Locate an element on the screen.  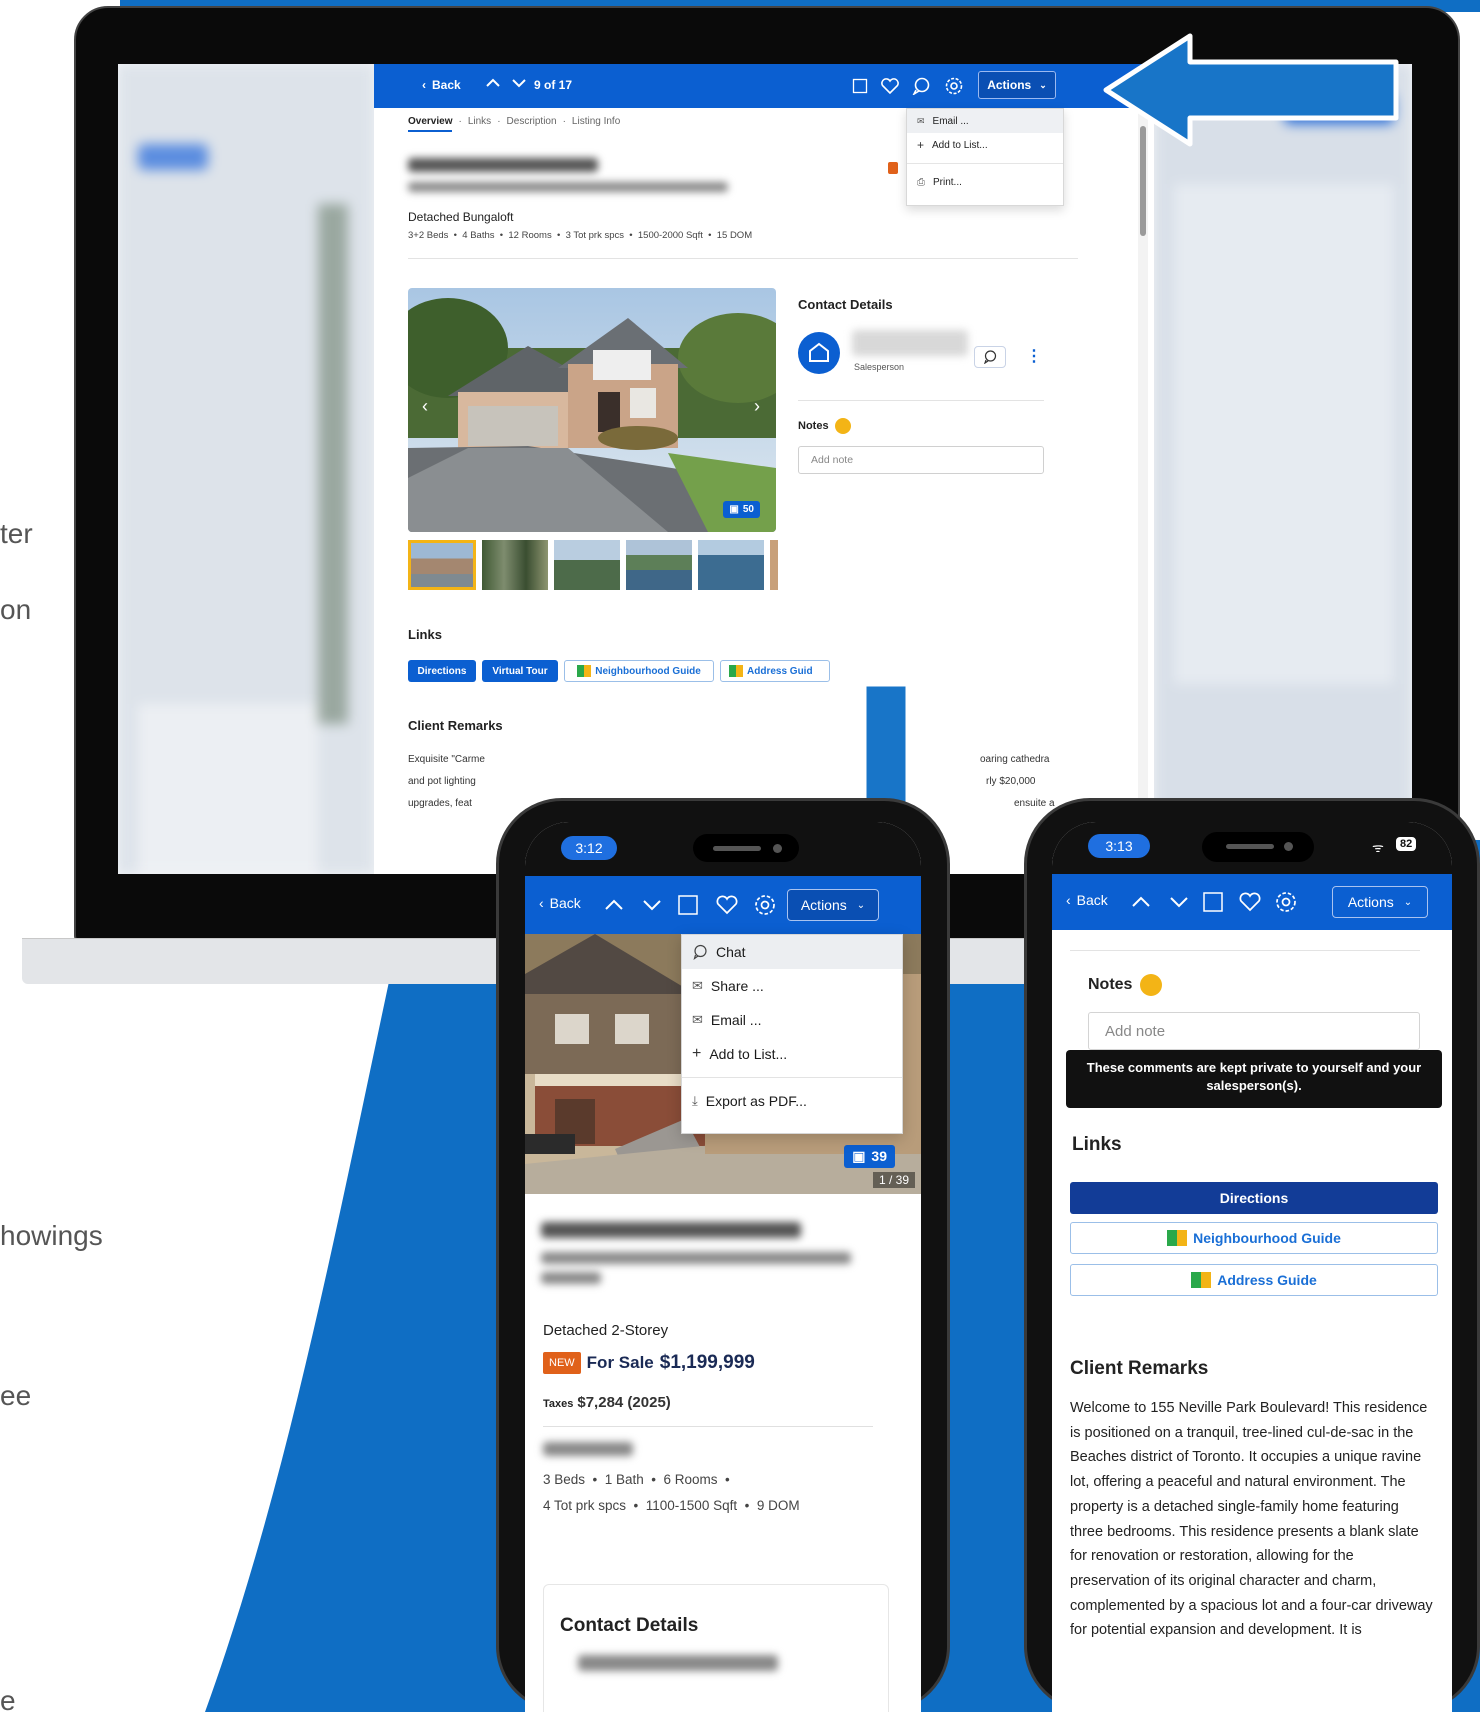
price: $1,199,999 is located at coordinates (707, 1362).